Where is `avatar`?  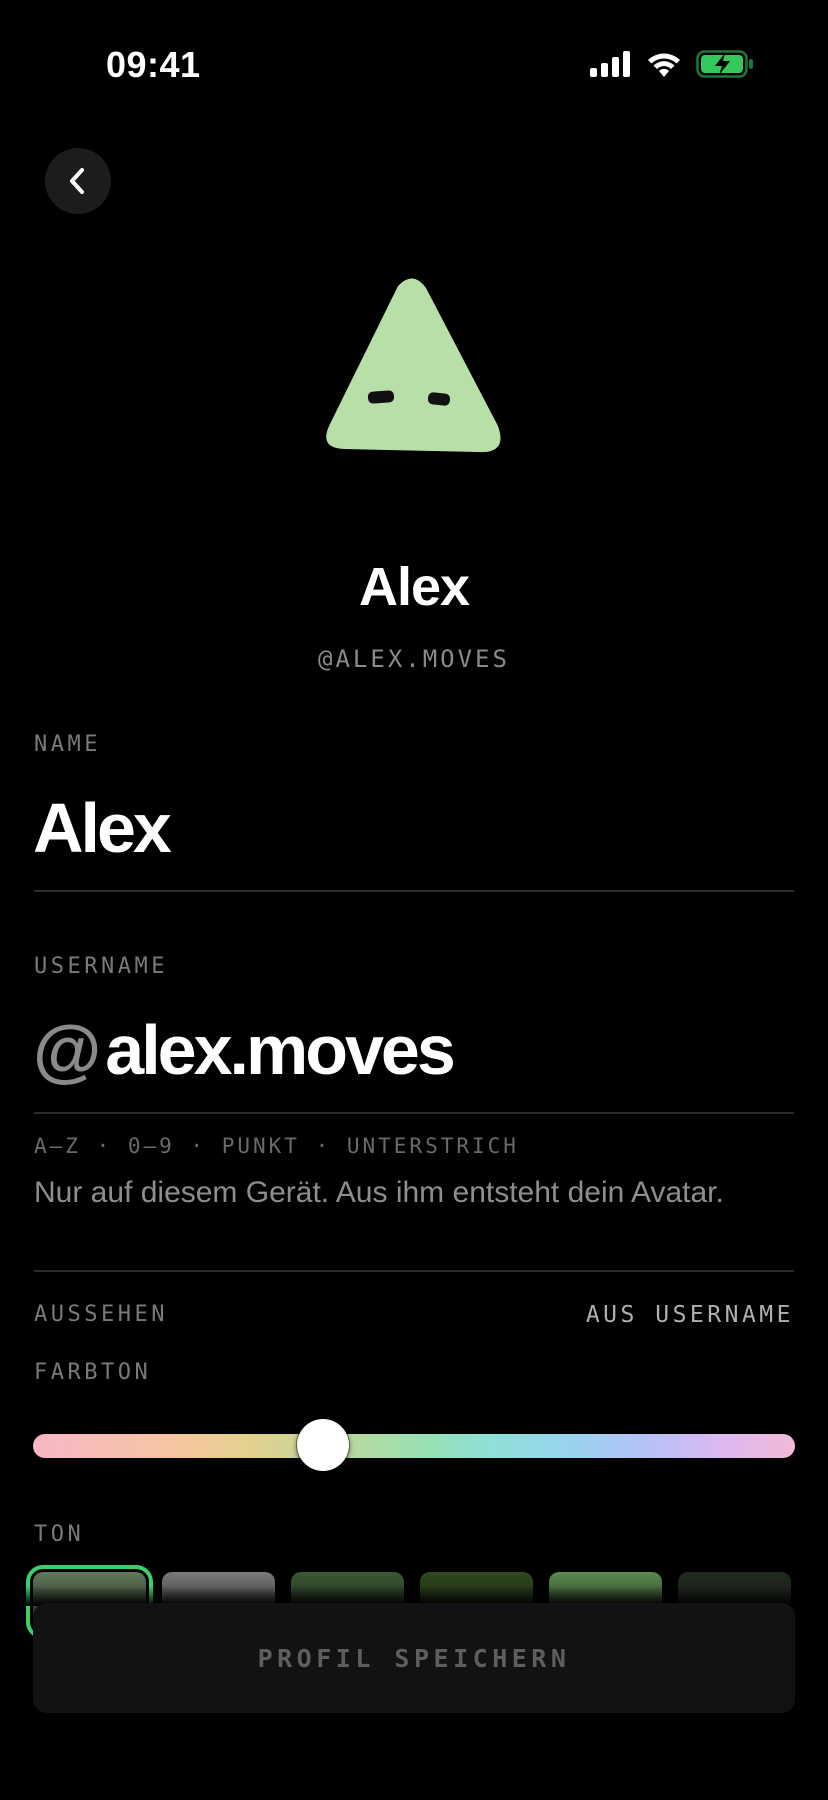 avatar is located at coordinates (413, 366).